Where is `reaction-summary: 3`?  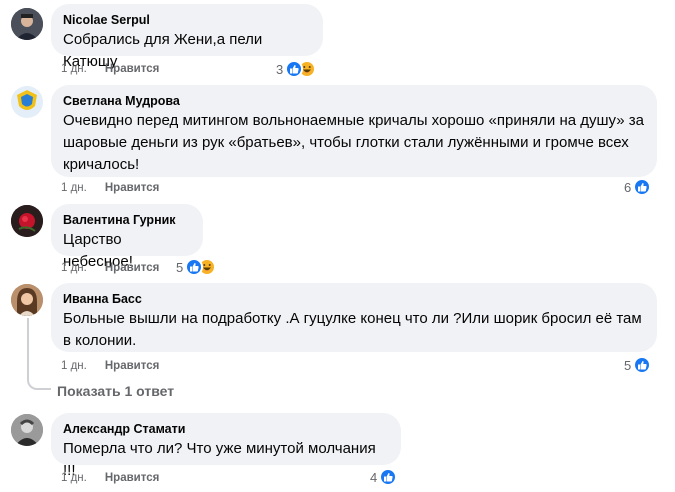
reaction-summary: 3 is located at coordinates (296, 69).